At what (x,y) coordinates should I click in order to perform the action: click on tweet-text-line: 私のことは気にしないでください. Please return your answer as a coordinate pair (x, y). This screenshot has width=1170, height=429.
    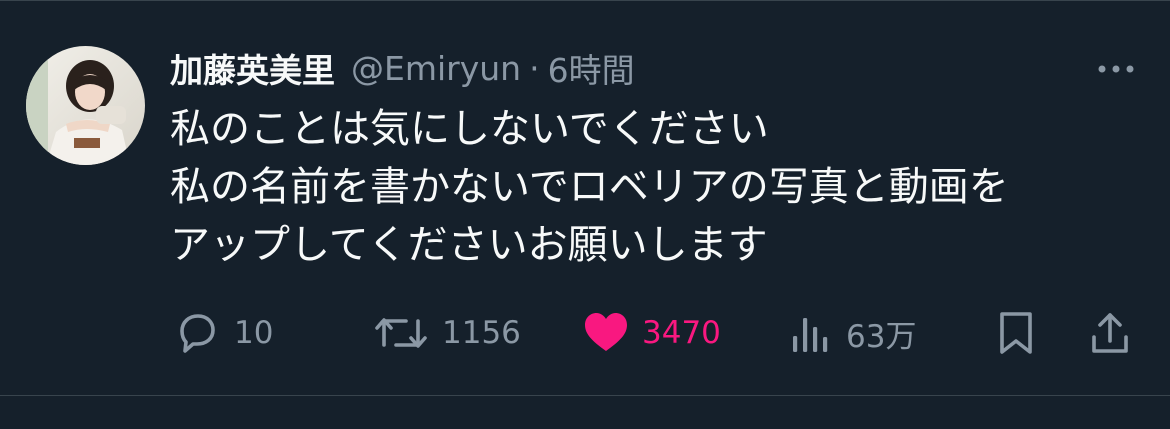
    Looking at the image, I should click on (469, 129).